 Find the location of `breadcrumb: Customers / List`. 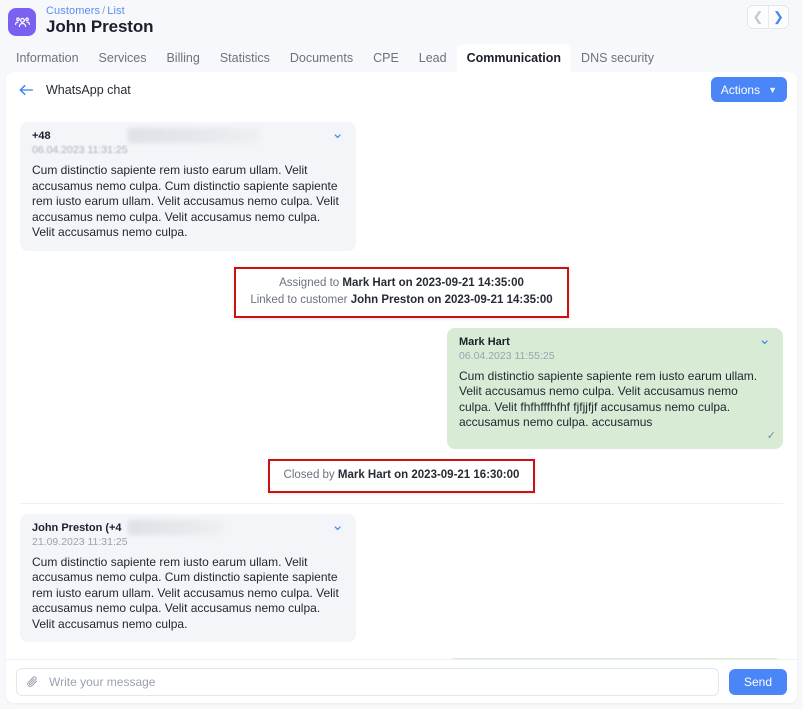

breadcrumb: Customers / List is located at coordinates (99, 11).